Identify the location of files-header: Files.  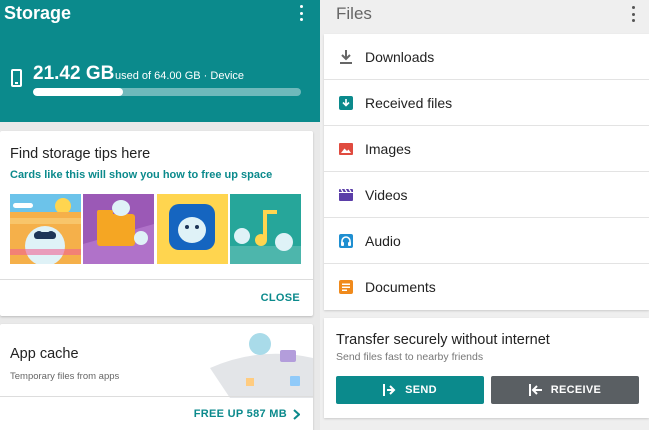
(484, 17).